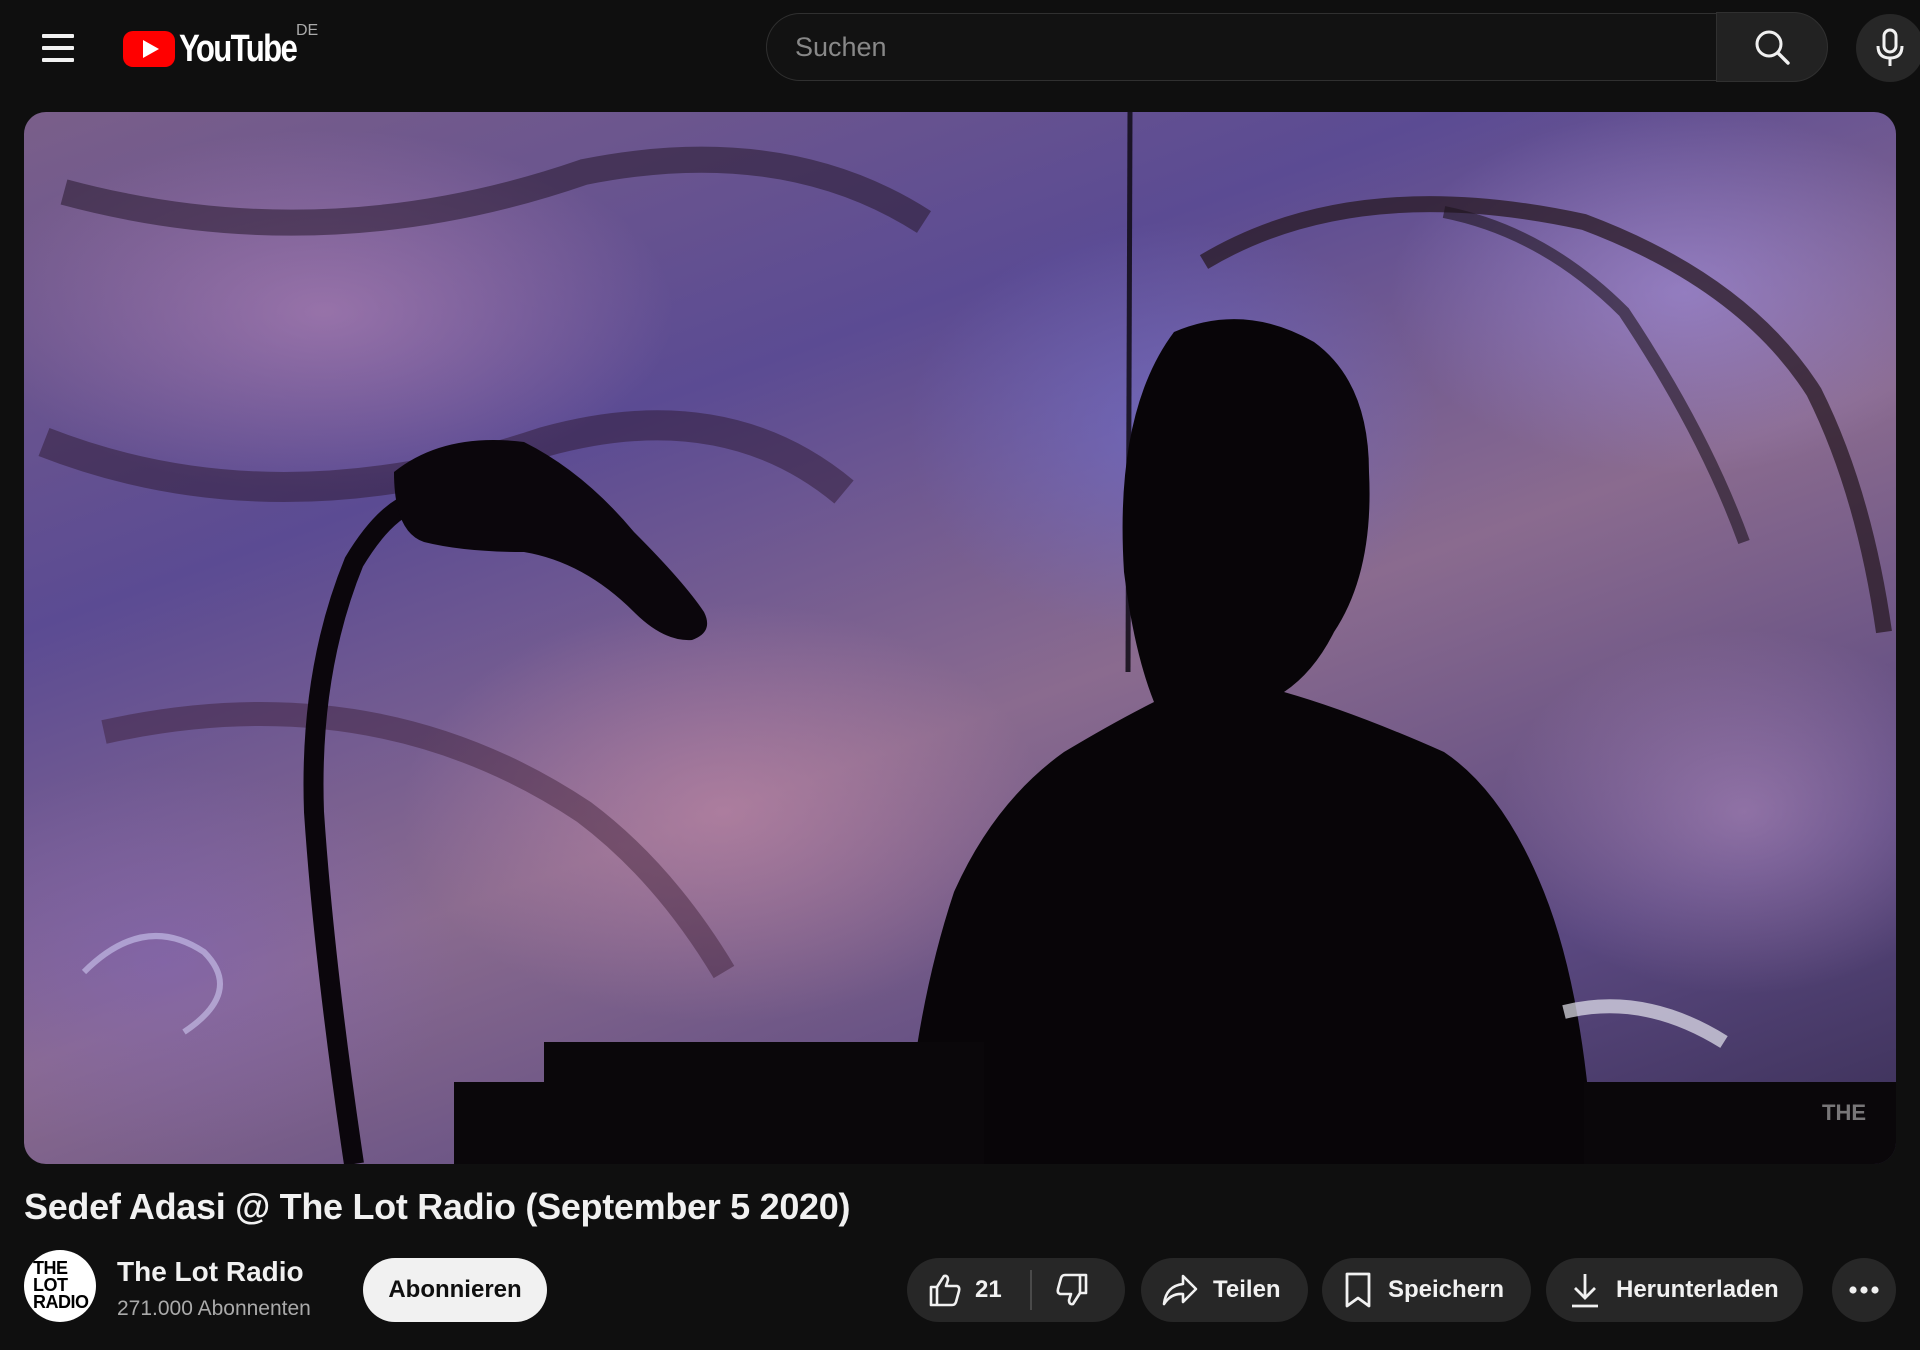 The height and width of the screenshot is (1350, 1920). I want to click on menu-icon, so click(60, 48).